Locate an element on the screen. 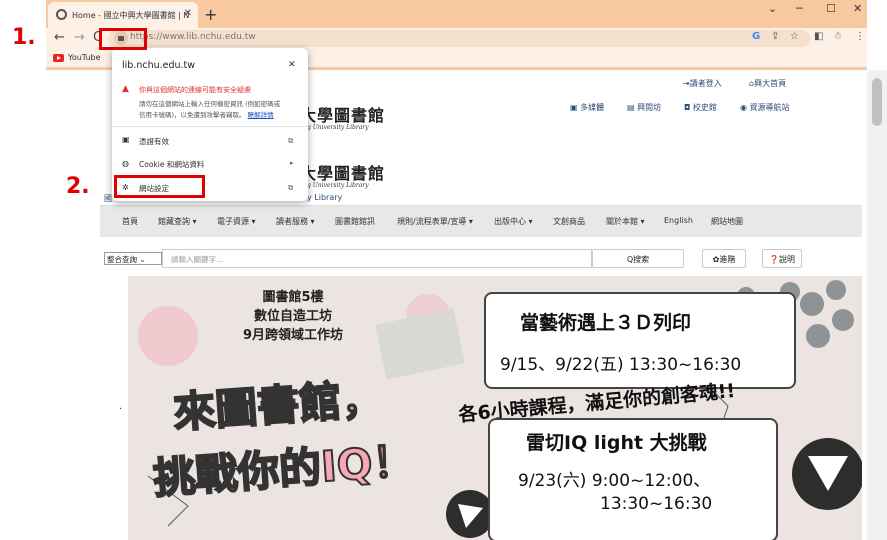 The image size is (887, 540). new-tab-button: + is located at coordinates (210, 14).